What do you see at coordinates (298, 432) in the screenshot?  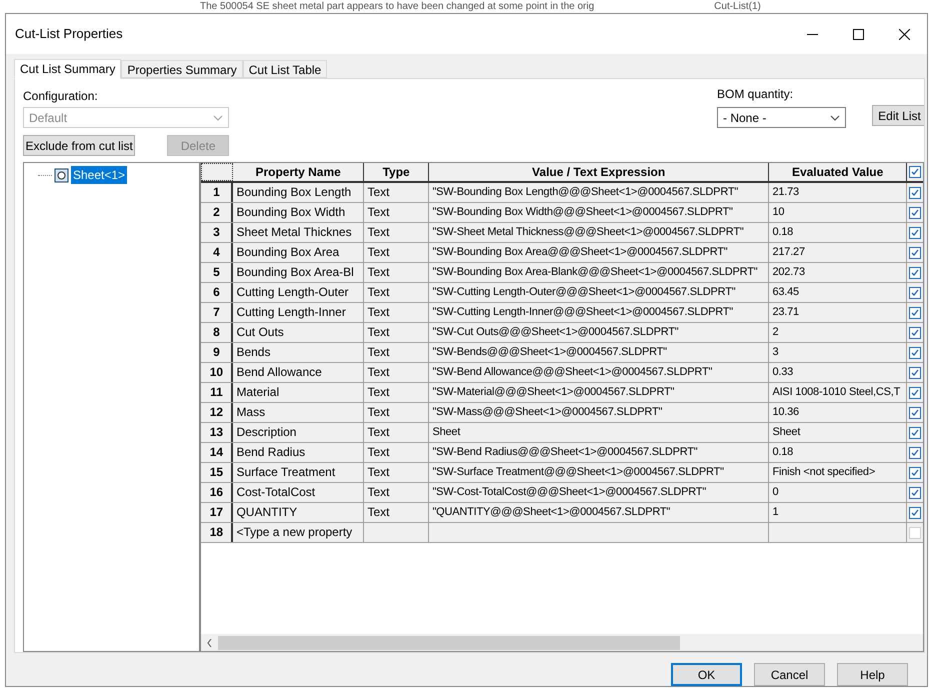 I see `table-cell: Description` at bounding box center [298, 432].